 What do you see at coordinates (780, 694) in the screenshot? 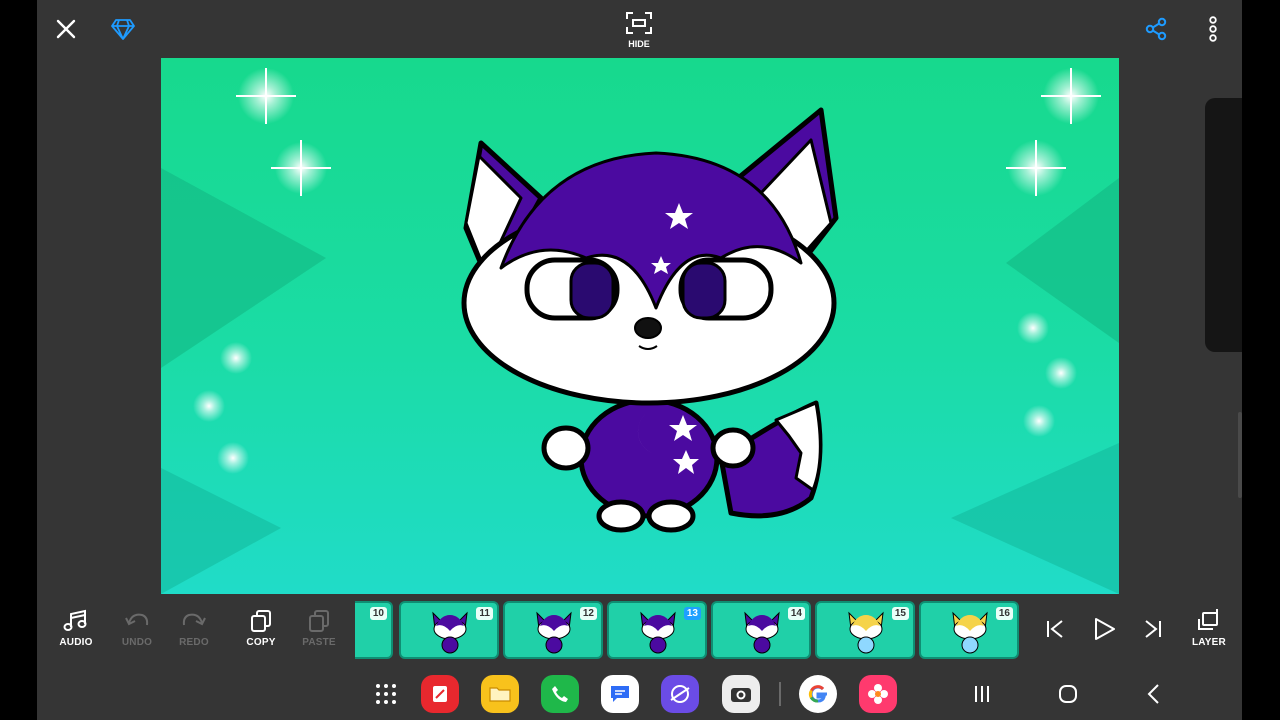
I see `dock-divider` at bounding box center [780, 694].